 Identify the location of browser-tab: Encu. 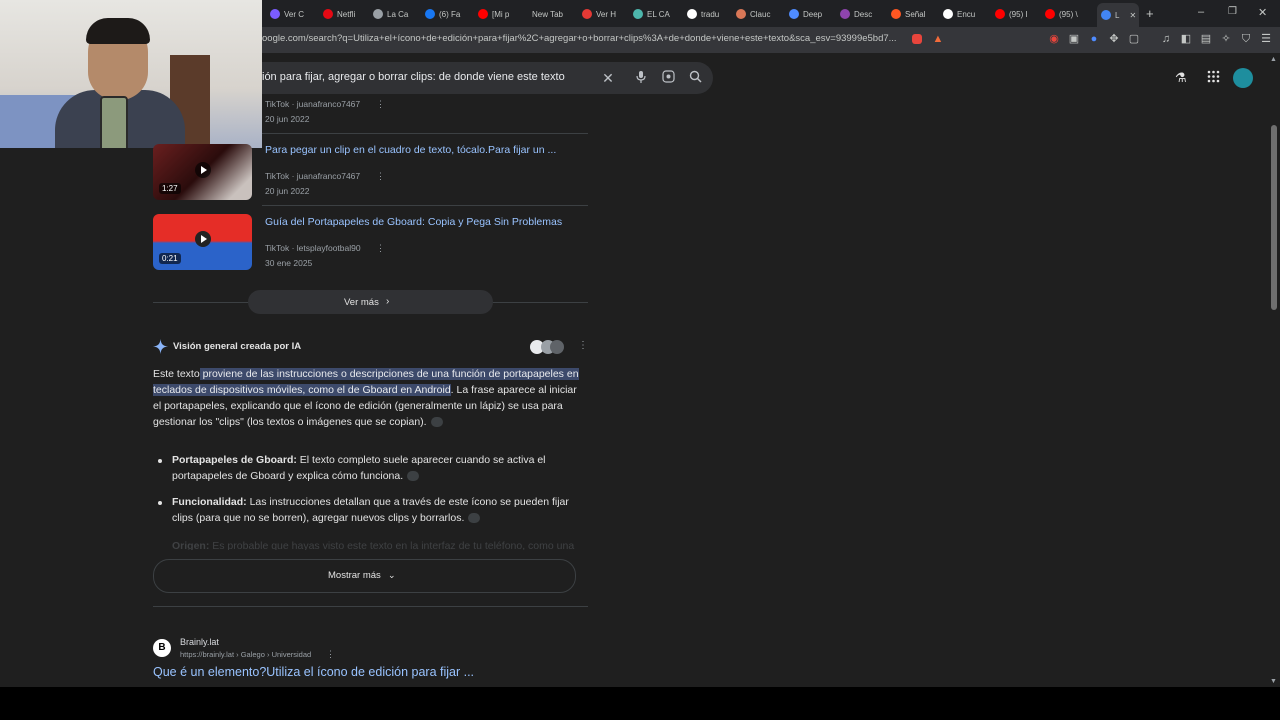
(966, 14).